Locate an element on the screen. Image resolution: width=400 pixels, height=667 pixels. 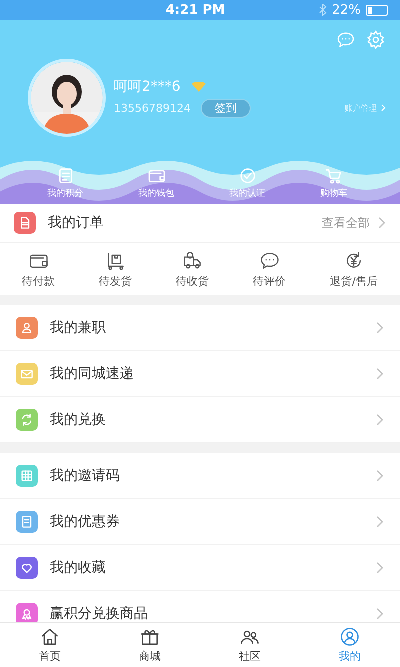
user-name: 呵呵2***6 is located at coordinates (147, 87).